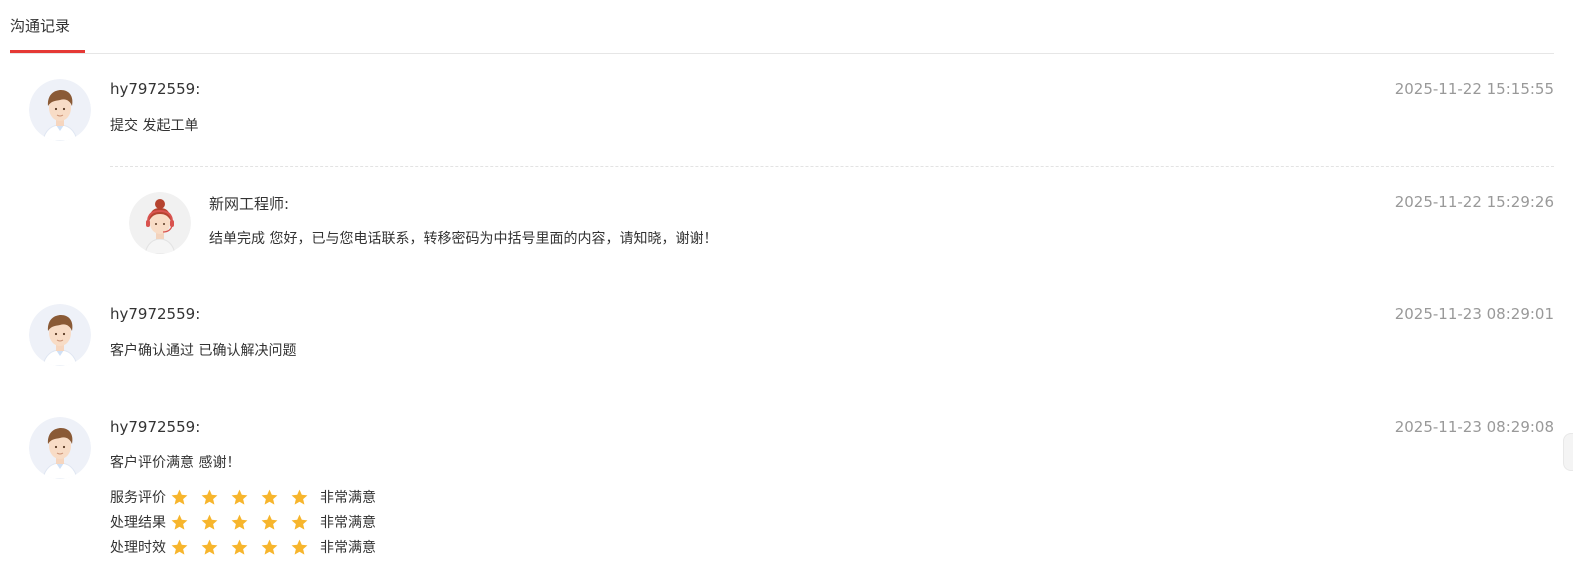  I want to click on record-2-message: 结单完成 您好，已与您电话联系，转移密码为中括号里面的内容，请知晓，谢谢！, so click(463, 239).